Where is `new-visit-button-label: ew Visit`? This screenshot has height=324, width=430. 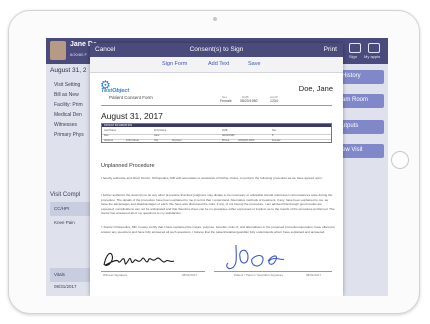 new-visit-button-label: ew Visit is located at coordinates (352, 150).